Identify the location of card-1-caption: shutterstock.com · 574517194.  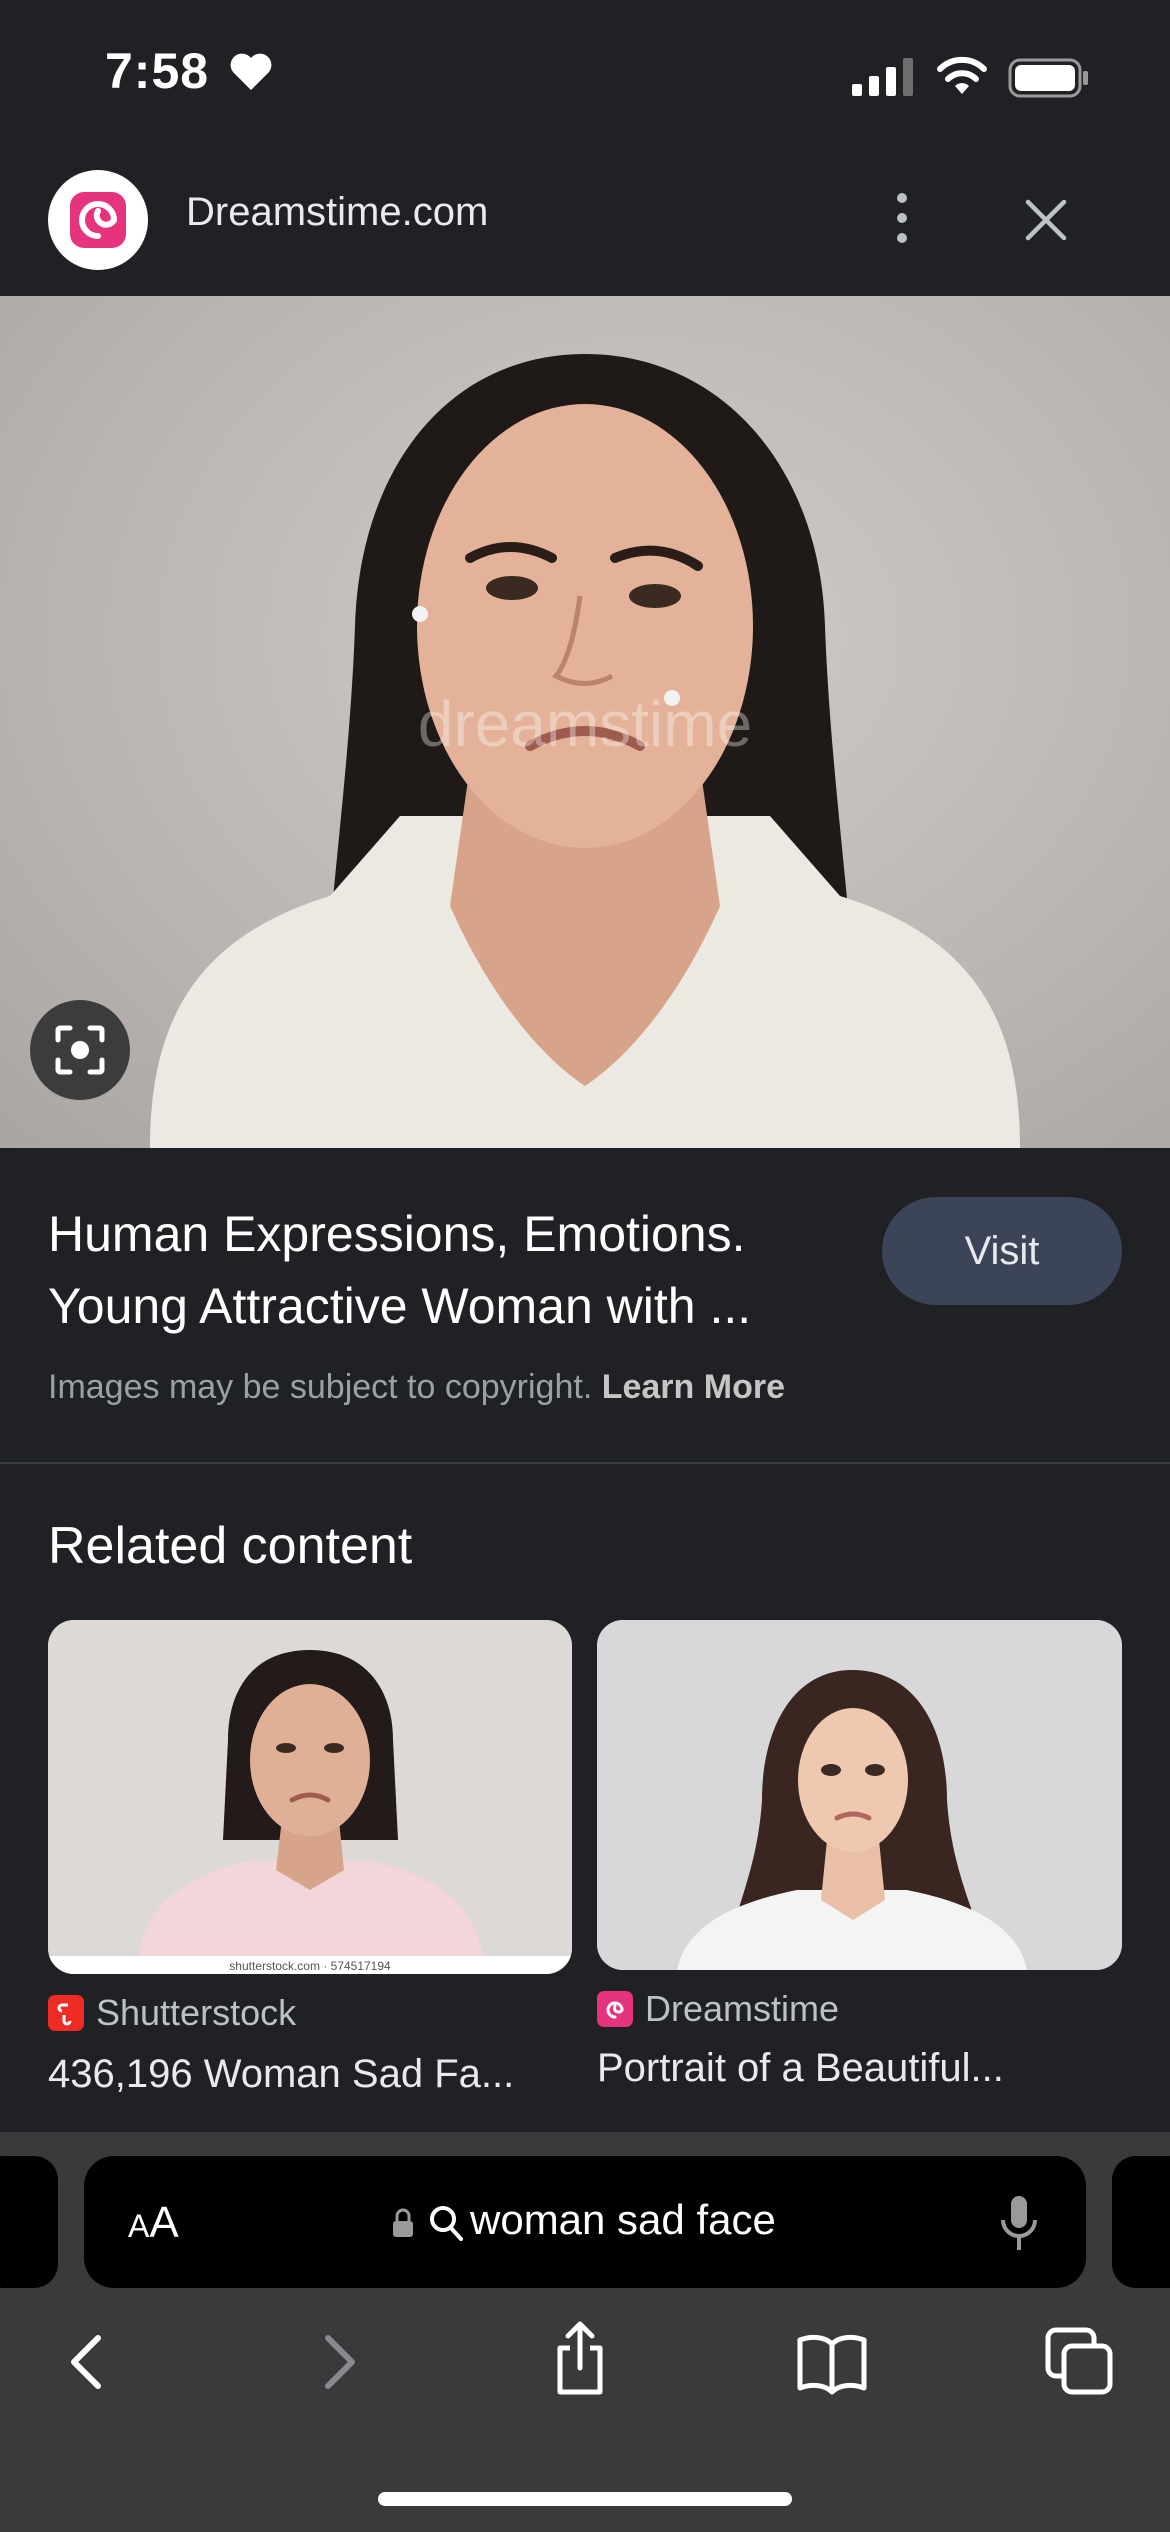
(310, 1966).